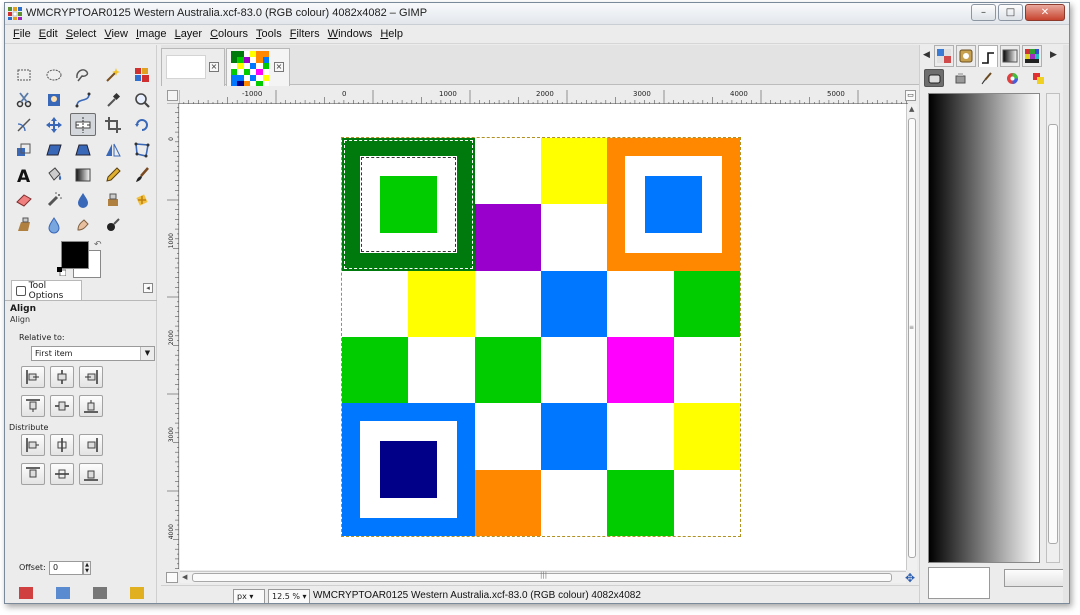 The width and height of the screenshot is (1080, 615). Describe the element at coordinates (673, 204) in the screenshot. I see `finder-top-right` at that location.